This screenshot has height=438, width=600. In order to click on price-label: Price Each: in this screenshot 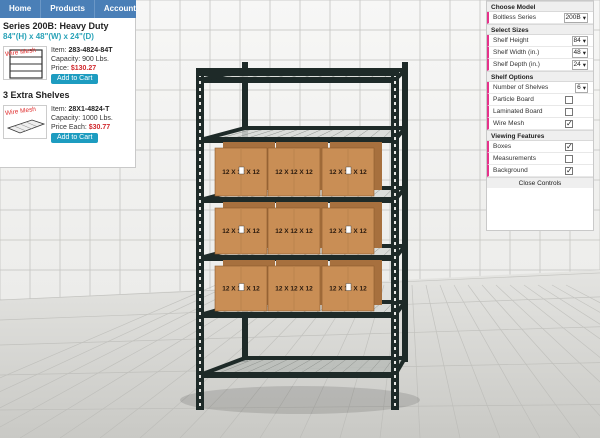, I will do `click(69, 127)`.